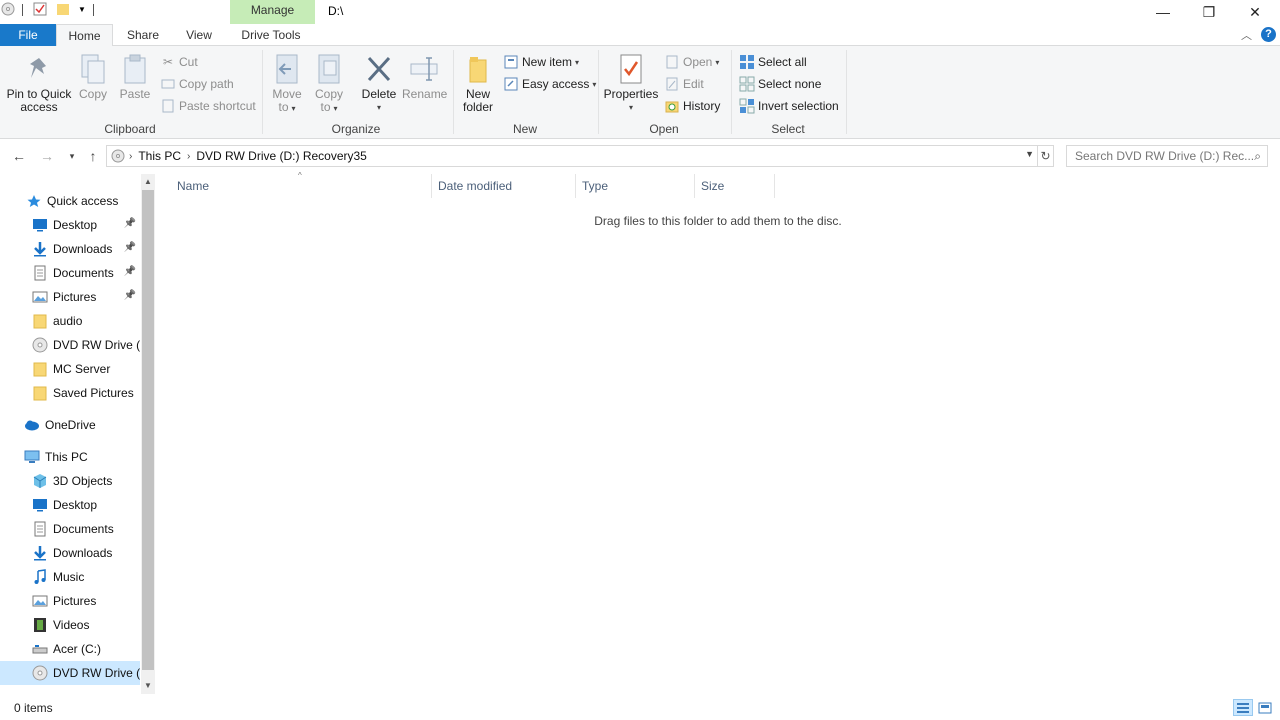  I want to click on tab-drive-tools: Drive Tools, so click(271, 35).